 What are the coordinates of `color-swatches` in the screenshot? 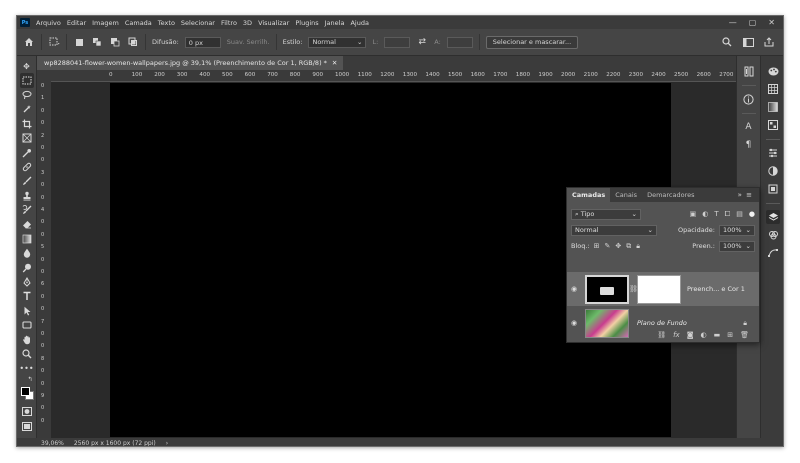 It's located at (27, 394).